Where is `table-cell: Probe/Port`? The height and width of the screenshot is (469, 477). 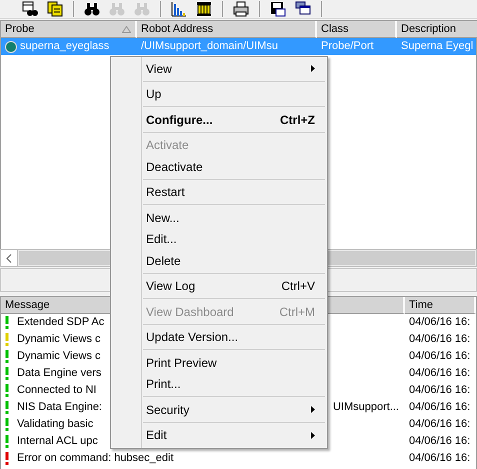 table-cell: Probe/Port is located at coordinates (347, 46).